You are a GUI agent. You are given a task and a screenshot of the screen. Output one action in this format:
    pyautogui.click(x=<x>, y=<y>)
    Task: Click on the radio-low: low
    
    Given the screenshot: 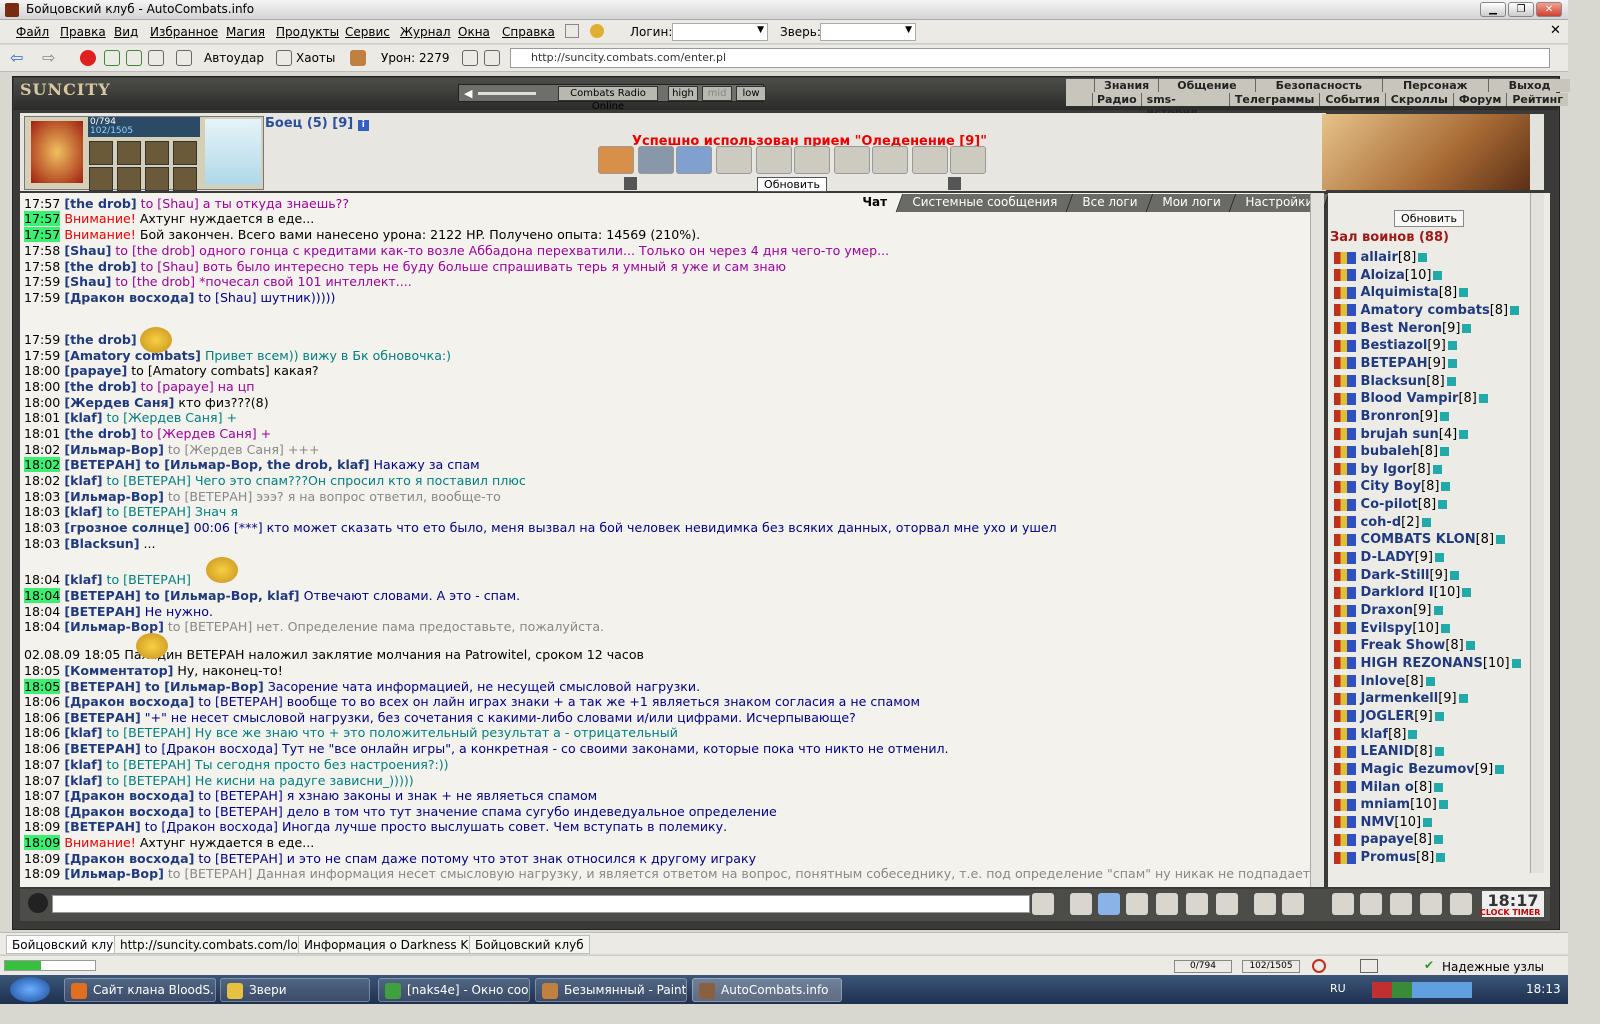 What is the action you would take?
    pyautogui.click(x=751, y=93)
    